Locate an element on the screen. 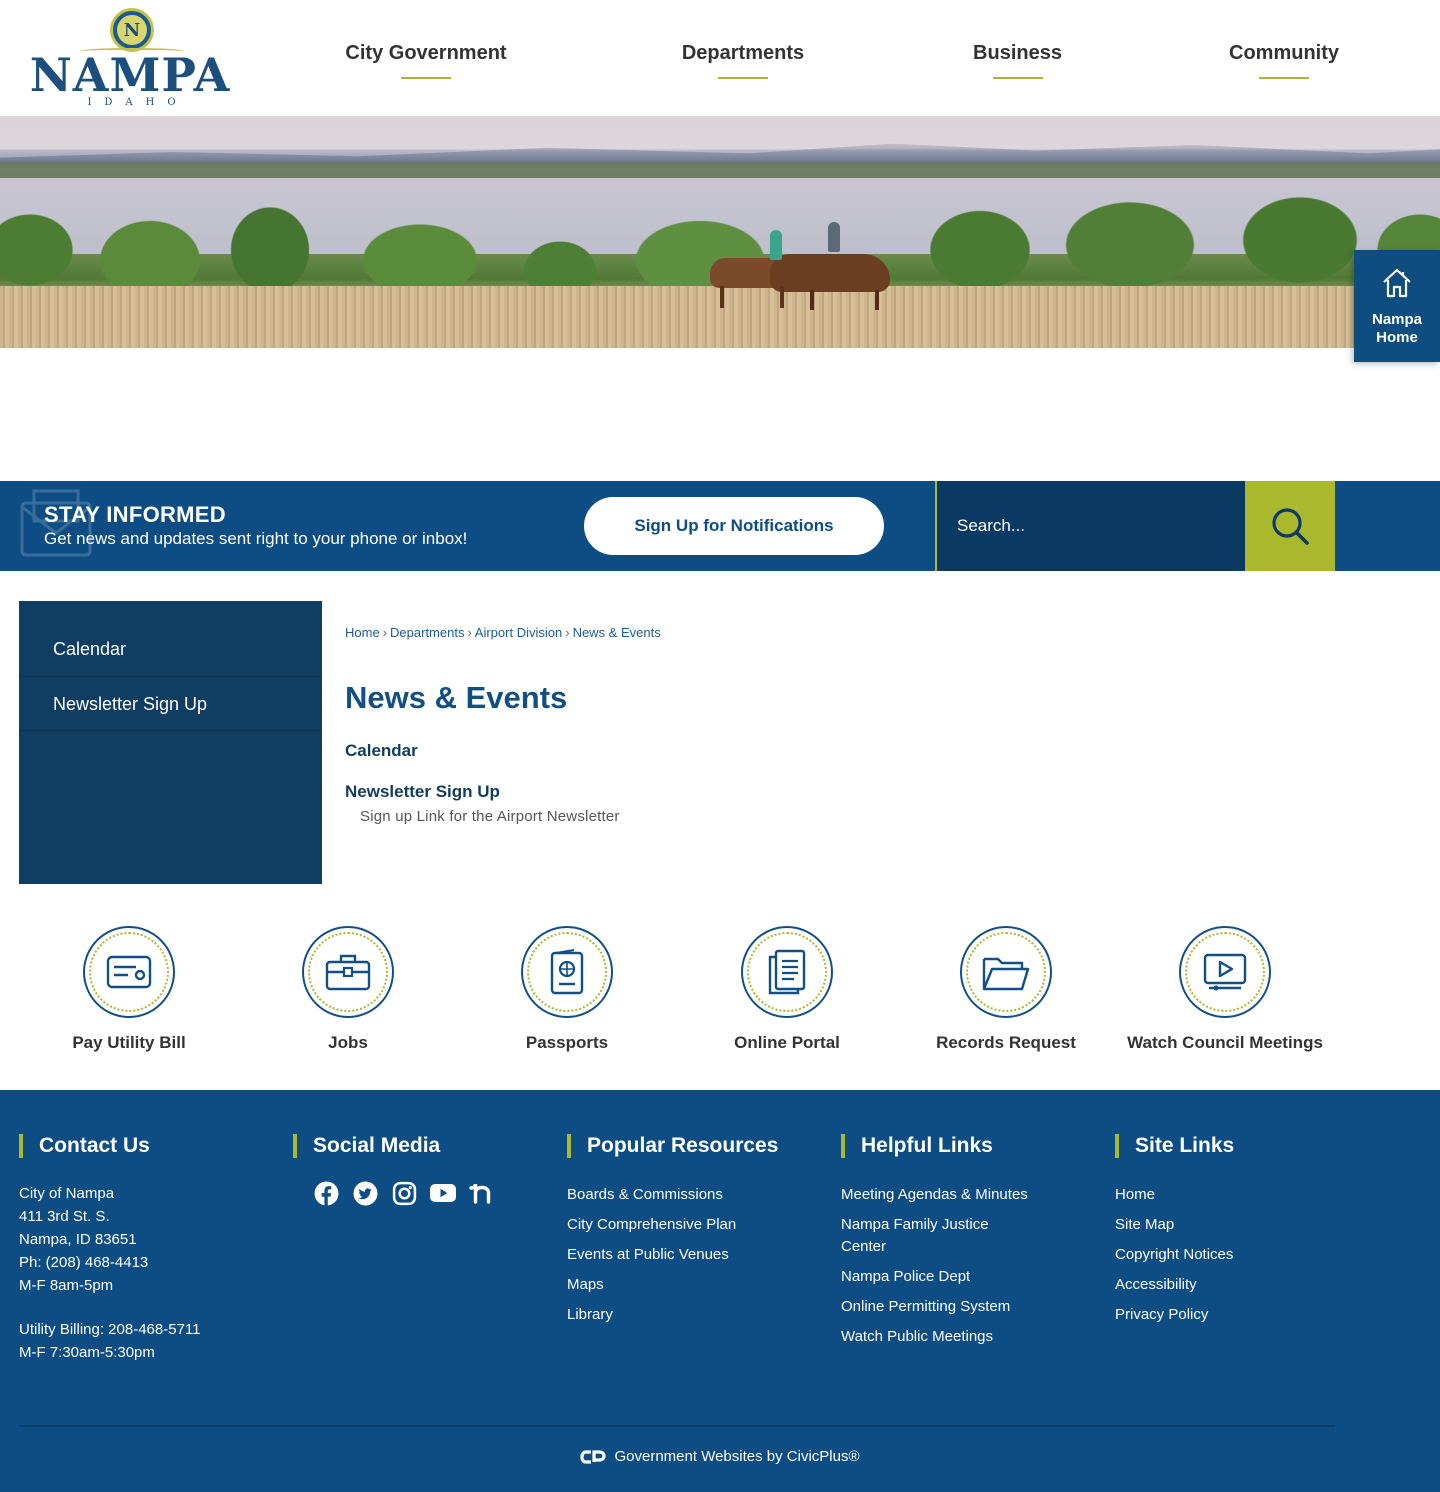  contact-line: City of Nampa is located at coordinates (67, 1193).